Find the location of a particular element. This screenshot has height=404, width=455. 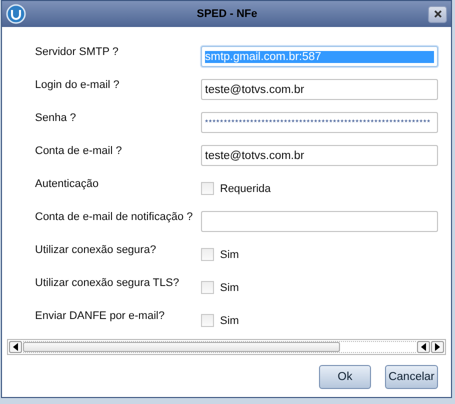

input-field: ************************************************************ is located at coordinates (319, 122).